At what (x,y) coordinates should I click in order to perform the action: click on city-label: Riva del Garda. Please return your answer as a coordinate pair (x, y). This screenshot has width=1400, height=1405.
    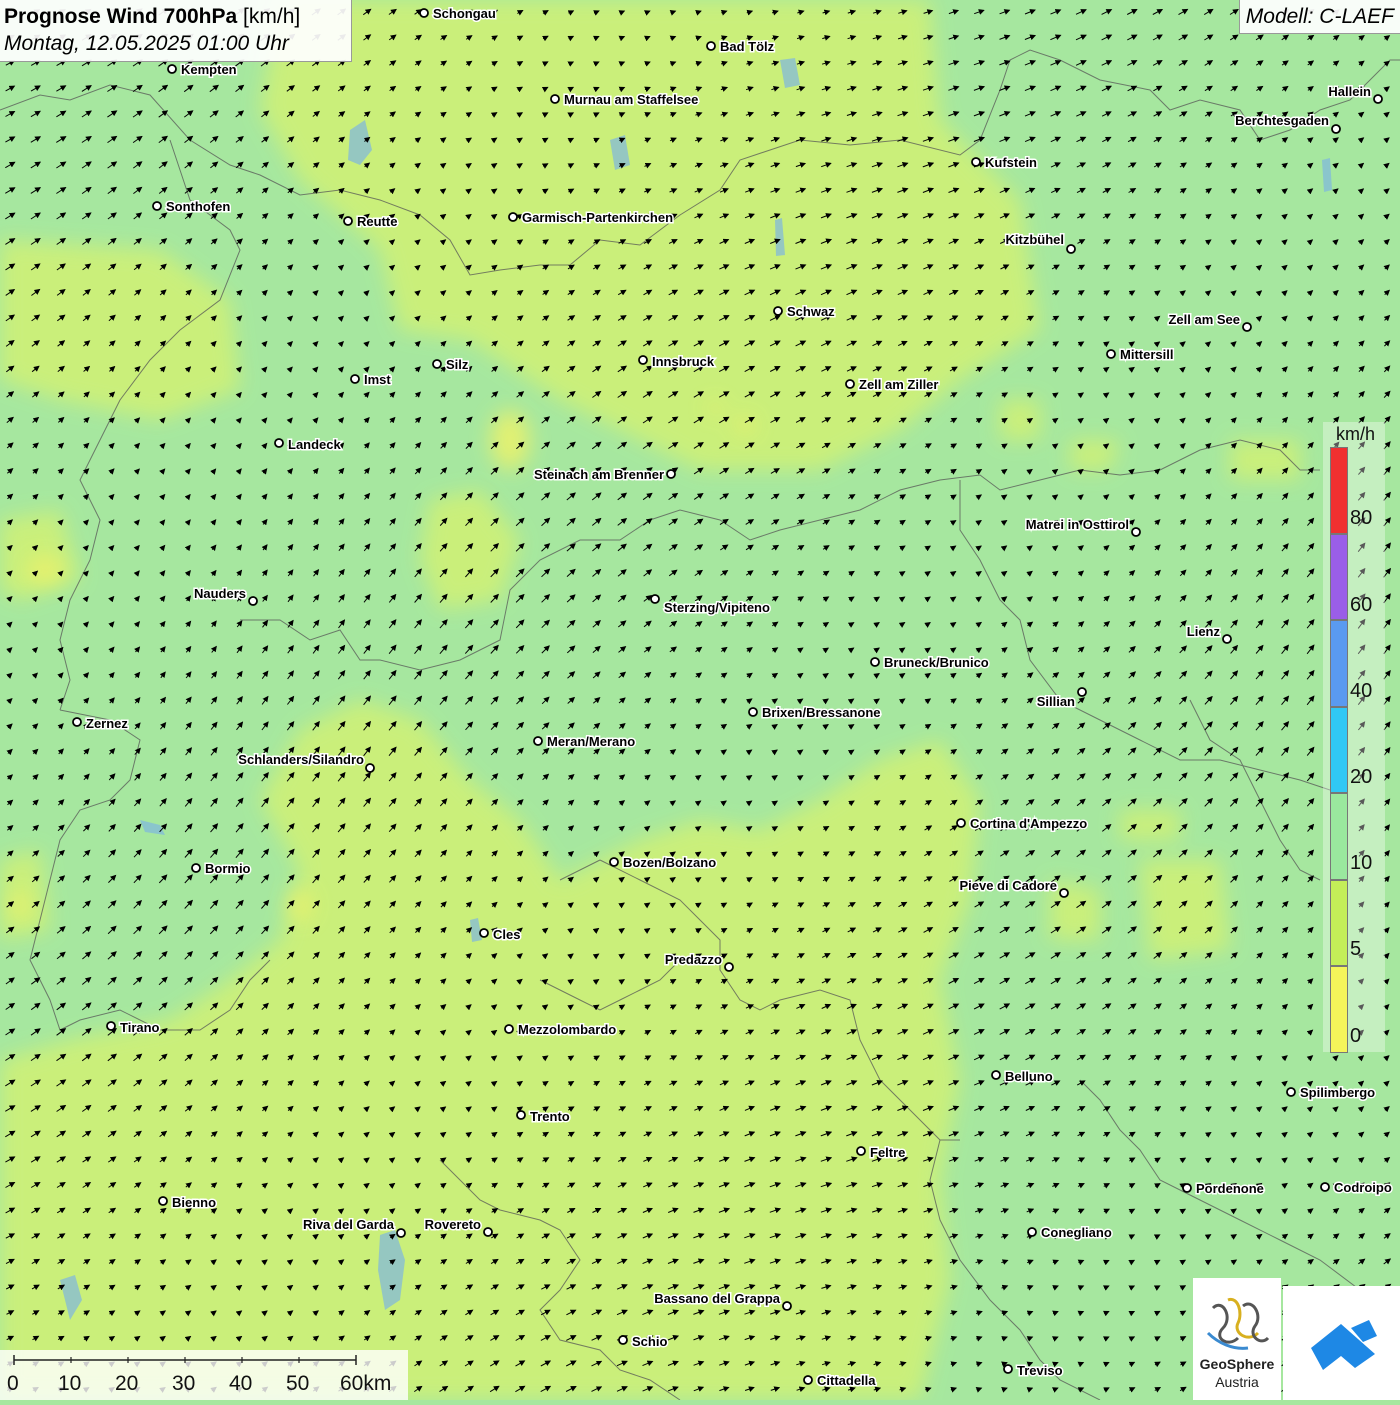
    Looking at the image, I should click on (349, 1224).